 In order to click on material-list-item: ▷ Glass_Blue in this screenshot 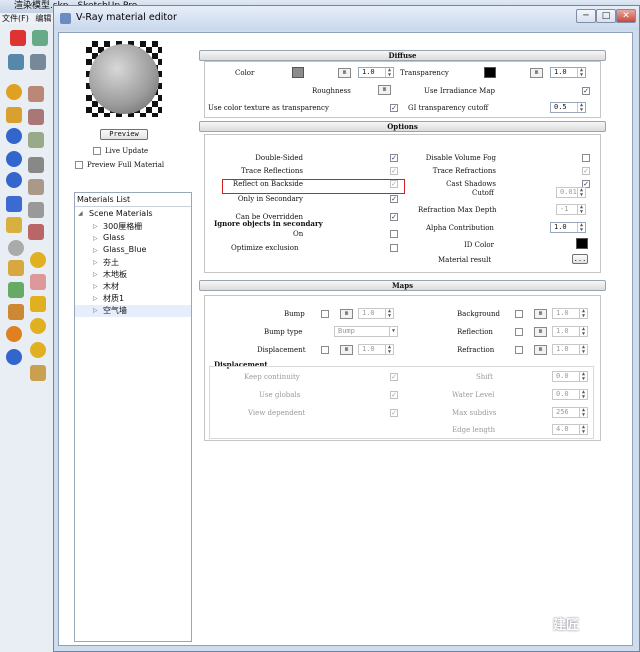, I will do `click(133, 251)`.